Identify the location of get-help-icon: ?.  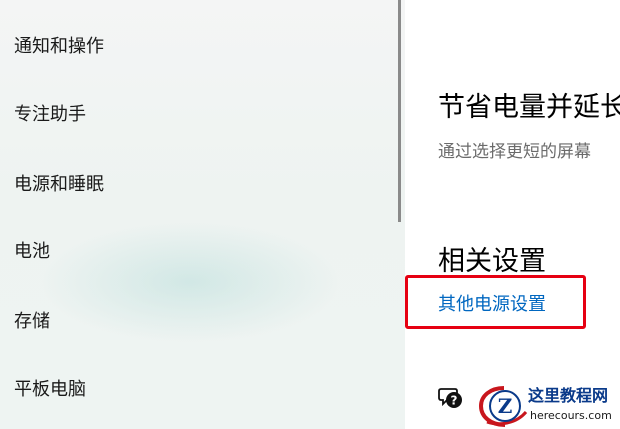
(451, 398).